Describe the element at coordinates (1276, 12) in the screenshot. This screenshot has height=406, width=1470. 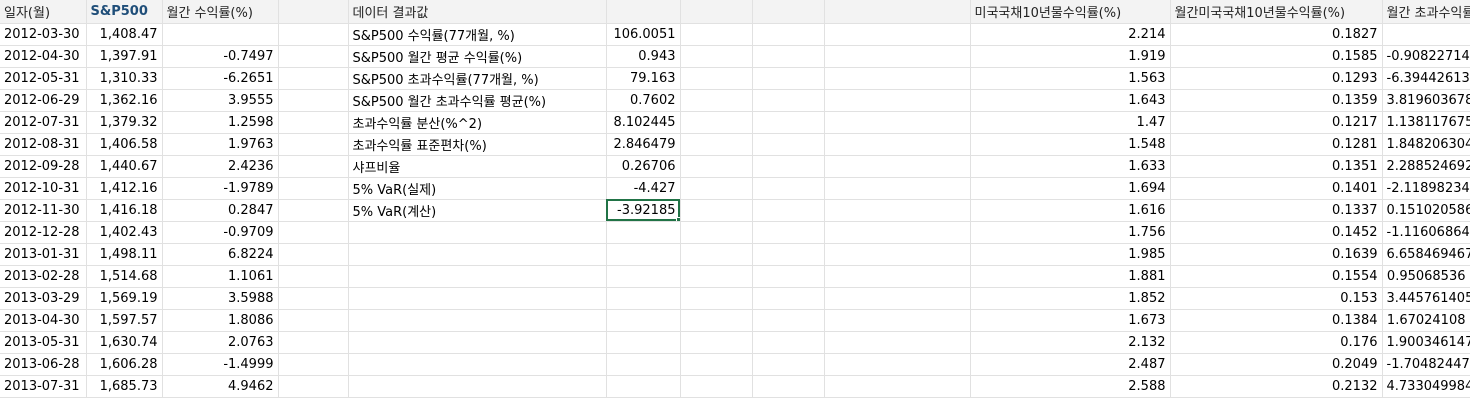
I see `column-header-monthly-treasury-return: 월간미국국채10년물수익률(%)` at that location.